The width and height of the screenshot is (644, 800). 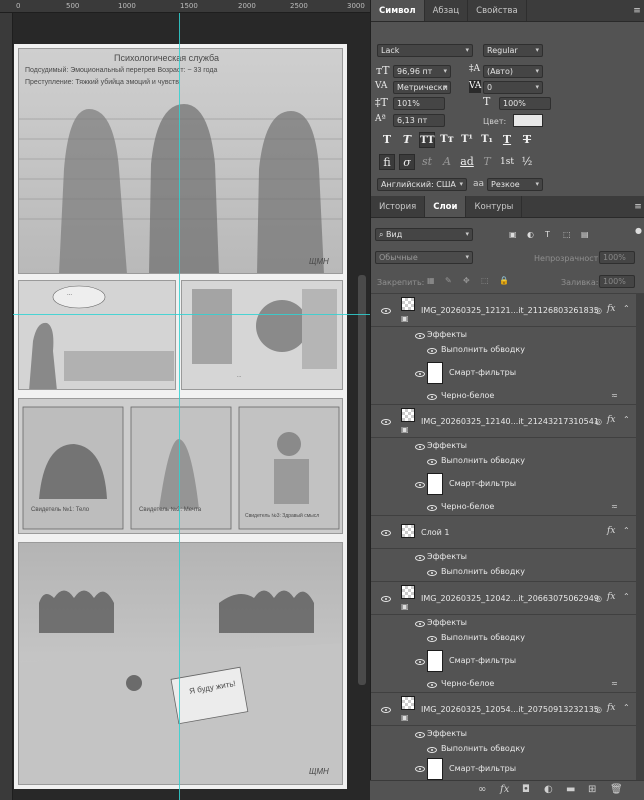 What do you see at coordinates (513, 234) in the screenshot?
I see `image-filter-icon: ▣` at bounding box center [513, 234].